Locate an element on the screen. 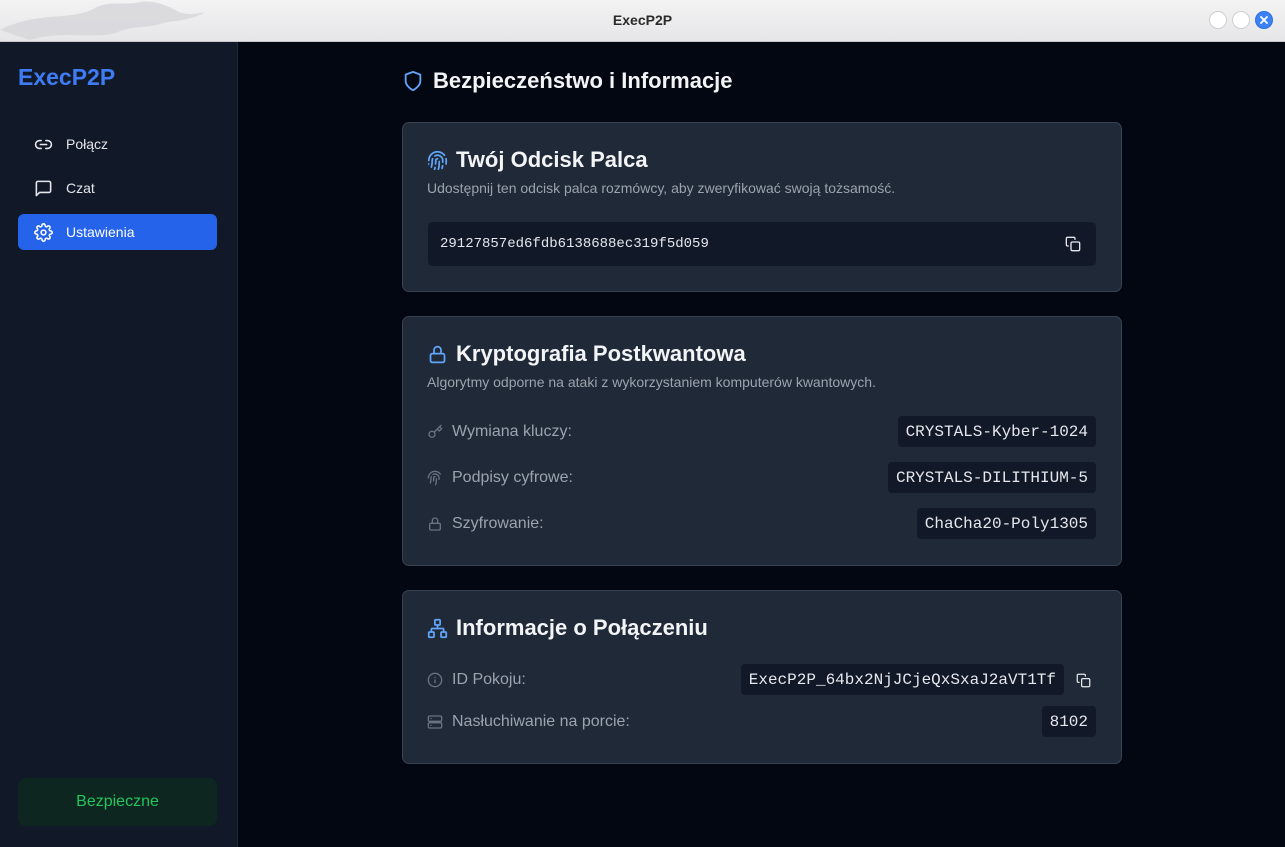 The image size is (1285, 847). page-title: Bezpieczeństwo i Informacje is located at coordinates (567, 81).